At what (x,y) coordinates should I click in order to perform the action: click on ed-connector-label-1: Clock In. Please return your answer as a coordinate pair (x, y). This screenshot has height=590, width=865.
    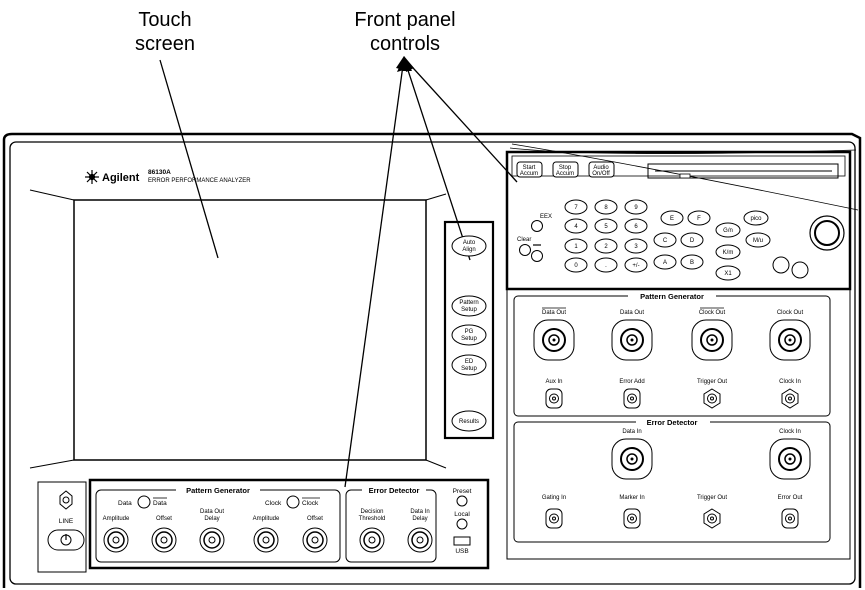
    Looking at the image, I should click on (790, 432).